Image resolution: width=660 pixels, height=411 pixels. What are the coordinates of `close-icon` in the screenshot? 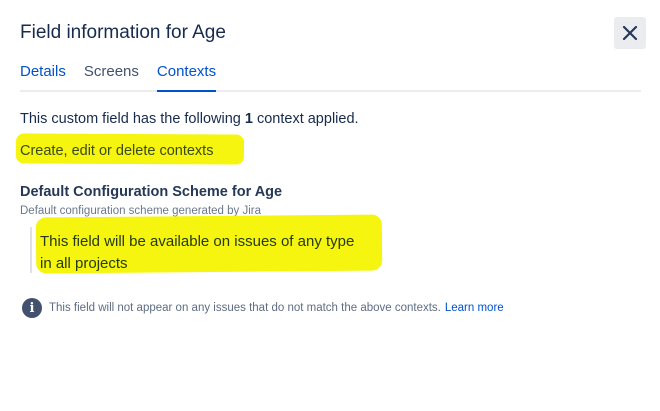 It's located at (630, 33).